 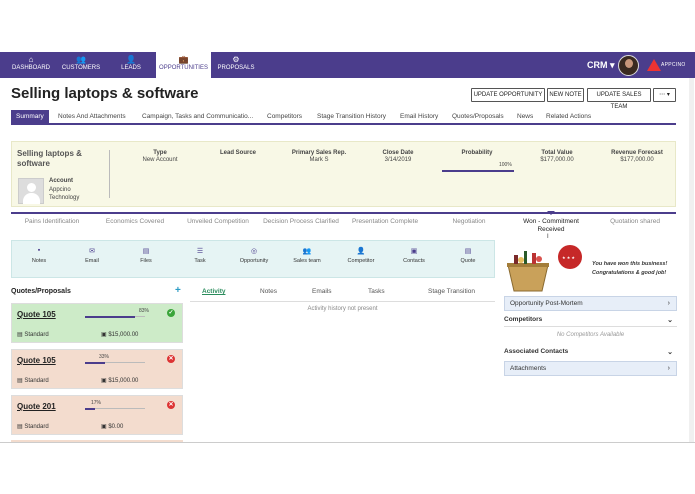 I want to click on quote-card: Quote 201 17% ▤ Standard ▣ $0.00 ✕, so click(x=97, y=415).